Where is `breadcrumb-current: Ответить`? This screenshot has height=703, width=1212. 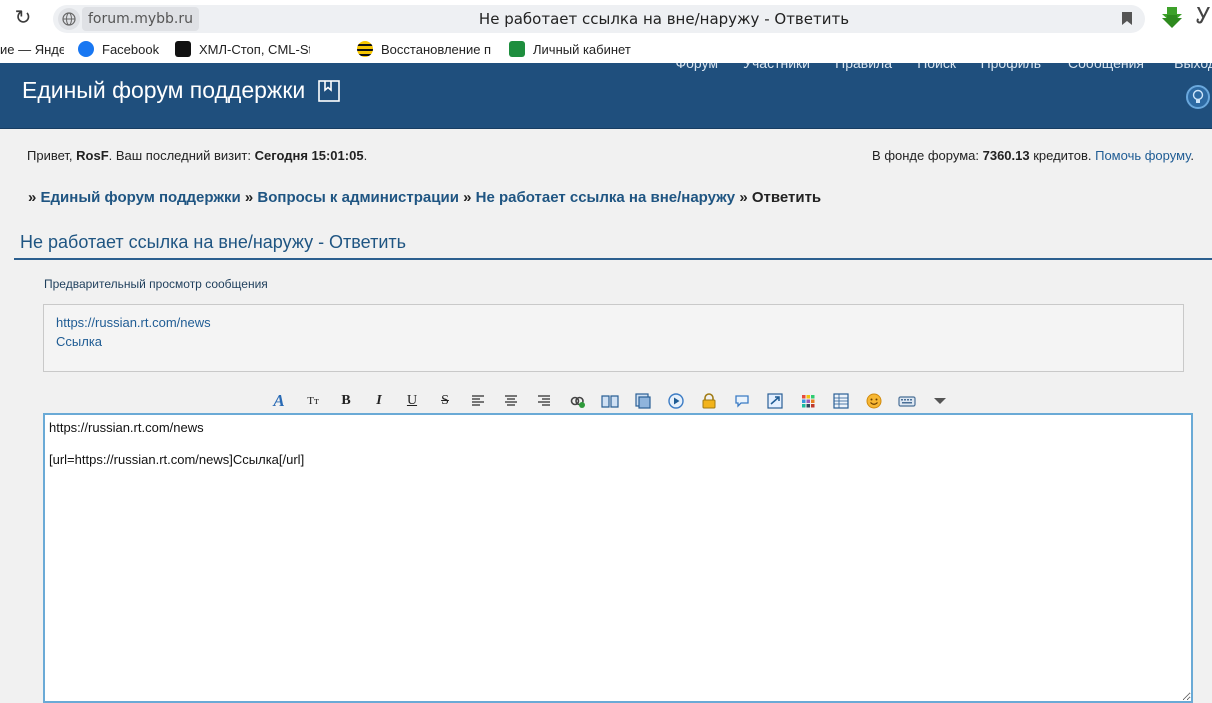 breadcrumb-current: Ответить is located at coordinates (786, 197).